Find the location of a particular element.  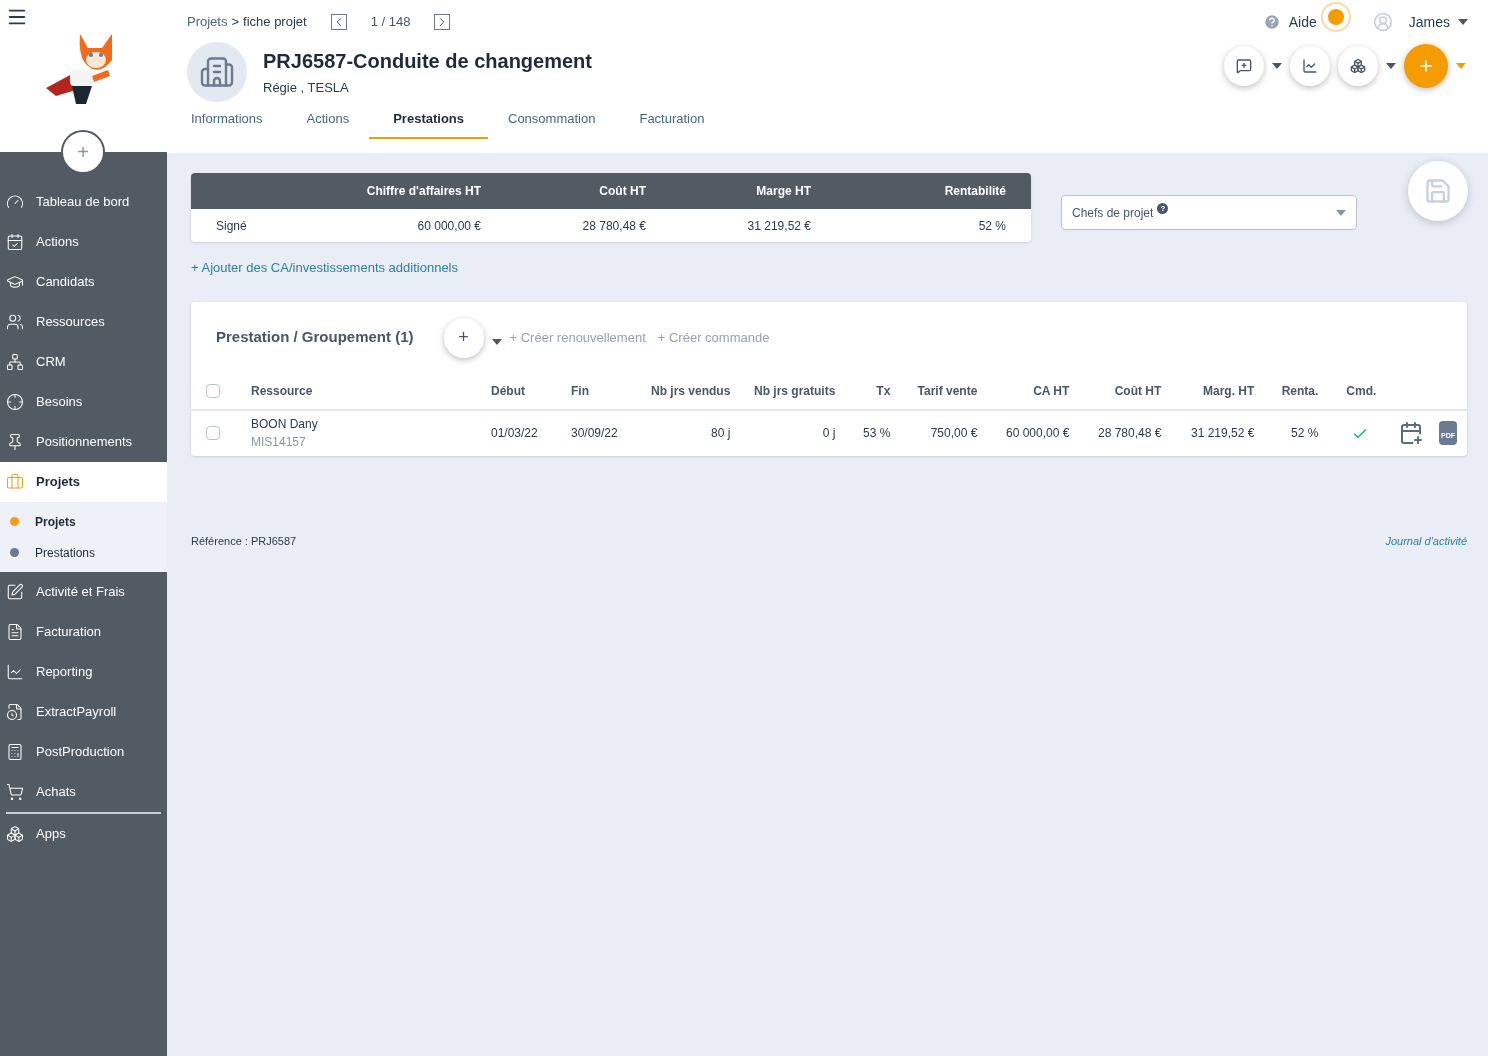

column-header: Nb jrs vendus is located at coordinates (691, 391).